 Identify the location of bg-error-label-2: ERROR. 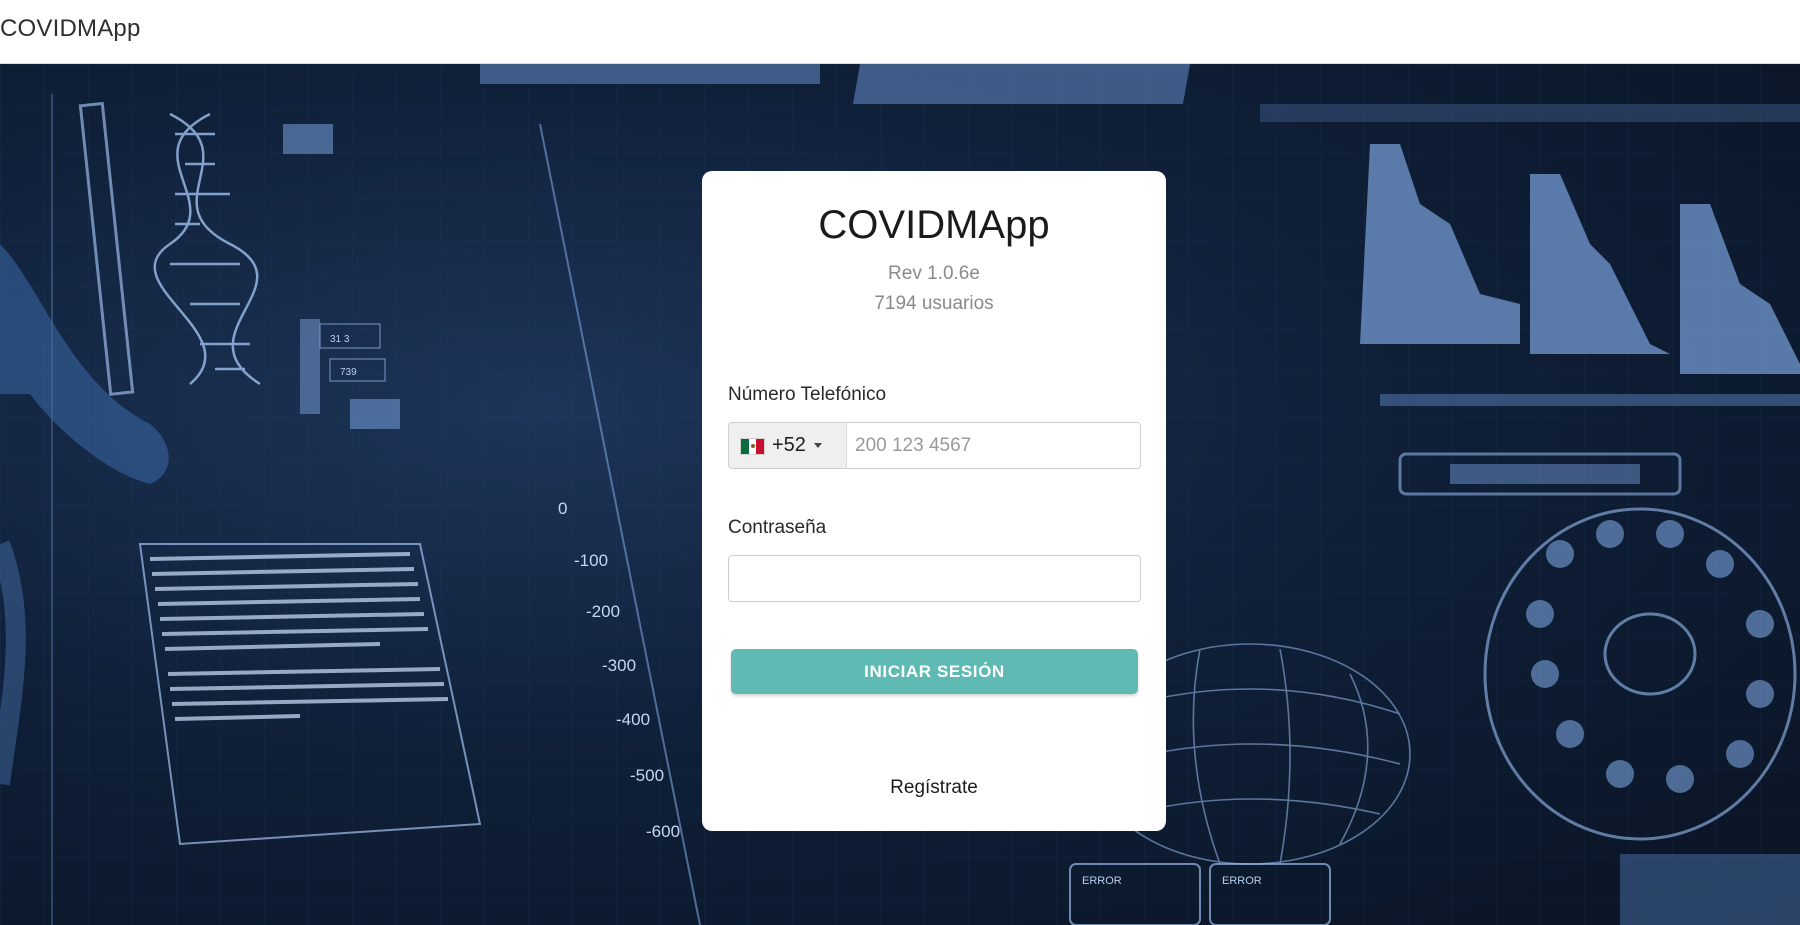
(1242, 881).